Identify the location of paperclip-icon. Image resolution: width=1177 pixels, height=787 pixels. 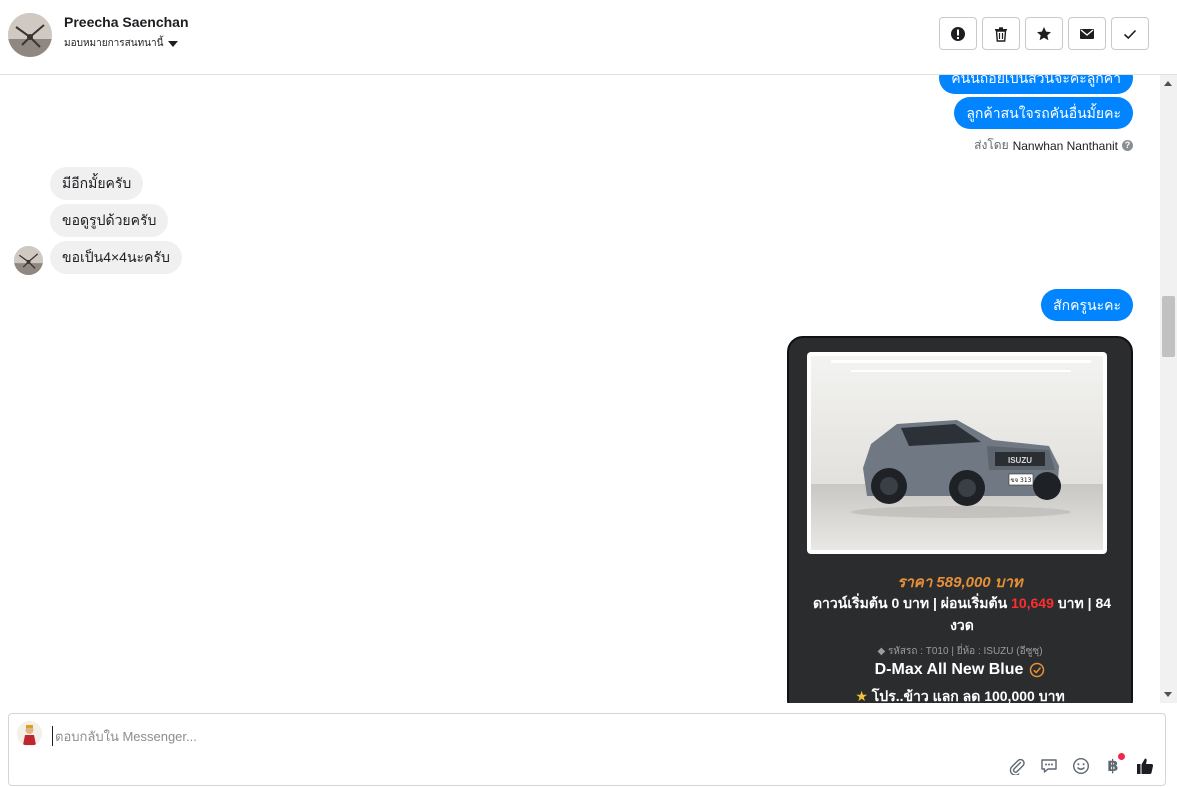
(1017, 766).